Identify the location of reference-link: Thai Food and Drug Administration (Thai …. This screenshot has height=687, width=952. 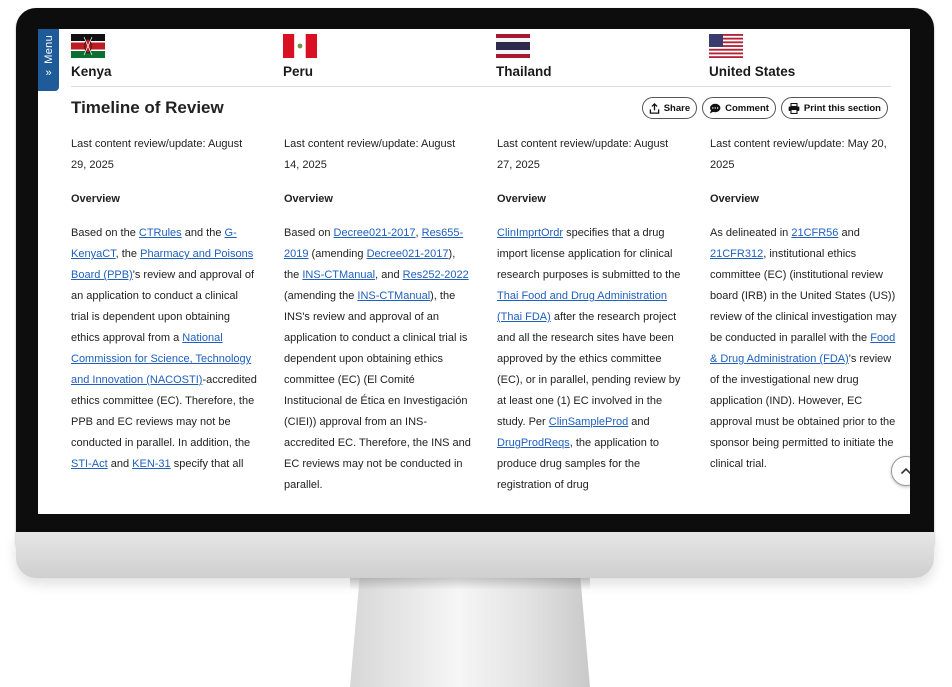
(582, 306).